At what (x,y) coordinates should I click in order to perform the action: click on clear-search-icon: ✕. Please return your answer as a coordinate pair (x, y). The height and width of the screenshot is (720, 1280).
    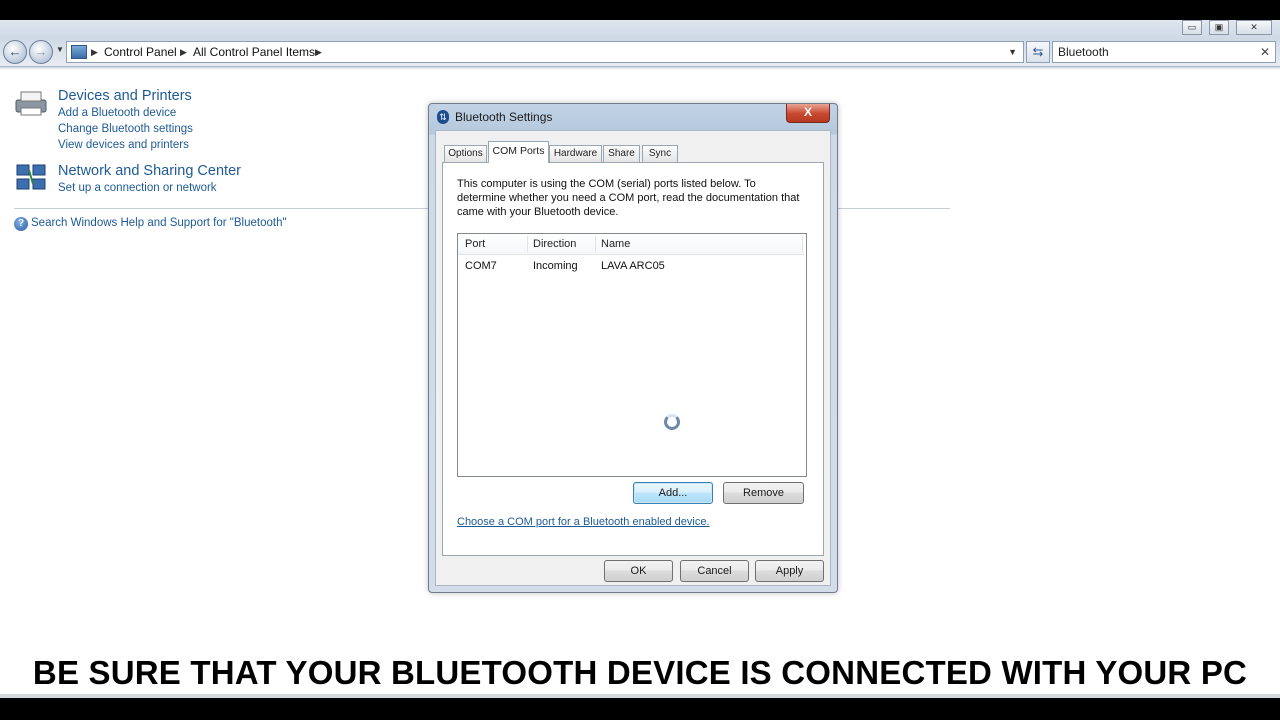
    Looking at the image, I should click on (1265, 52).